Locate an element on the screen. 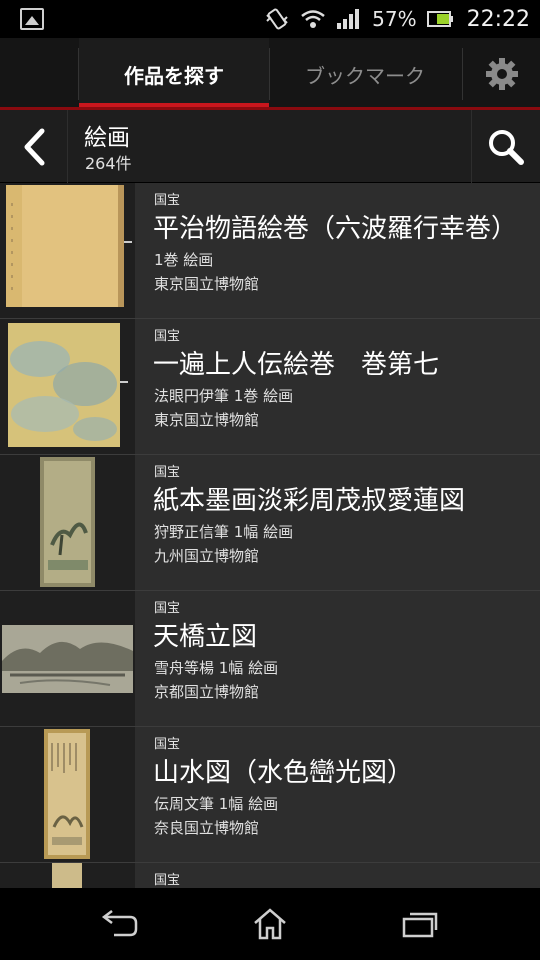 The image size is (540, 960). battery-icon is located at coordinates (439, 19).